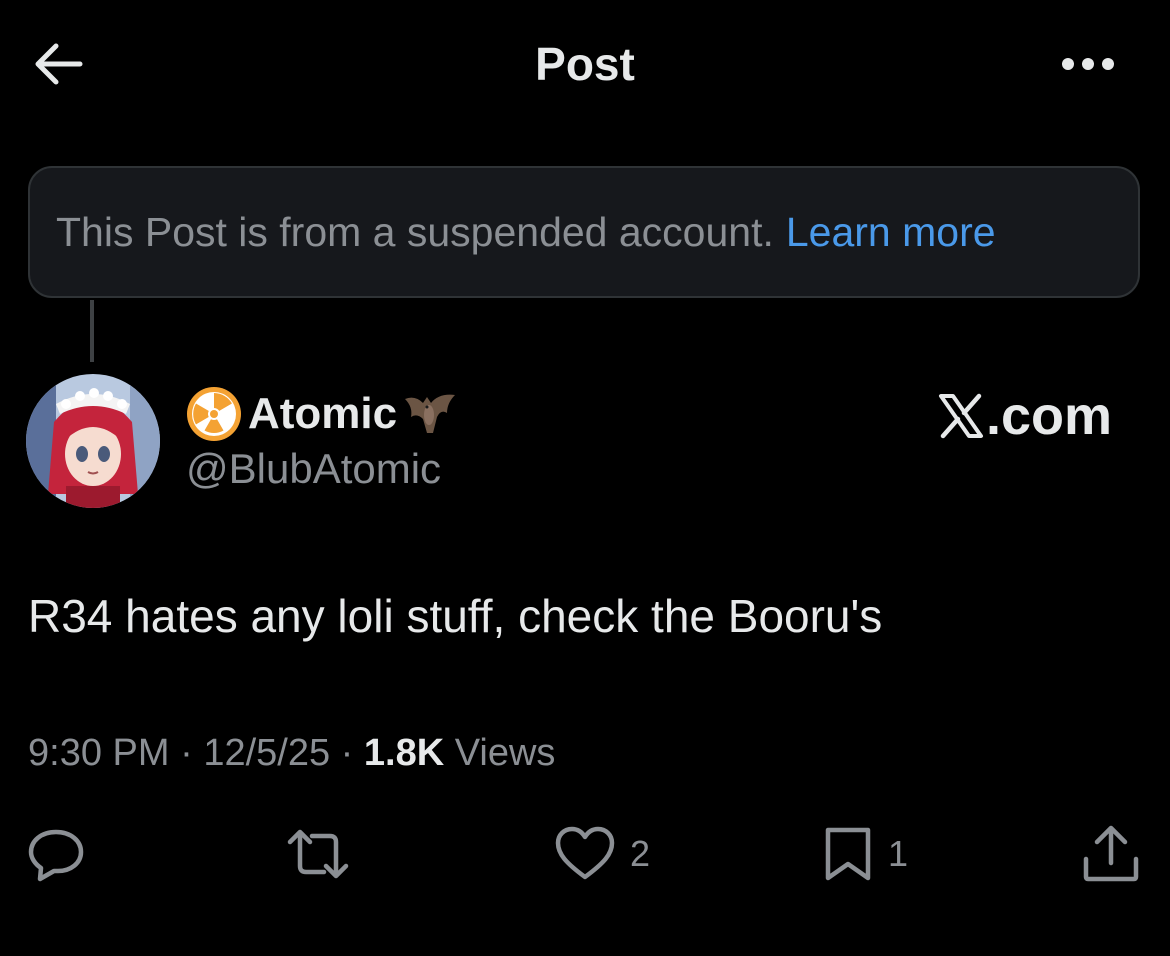 The image size is (1170, 956). I want to click on heart-icon, so click(585, 853).